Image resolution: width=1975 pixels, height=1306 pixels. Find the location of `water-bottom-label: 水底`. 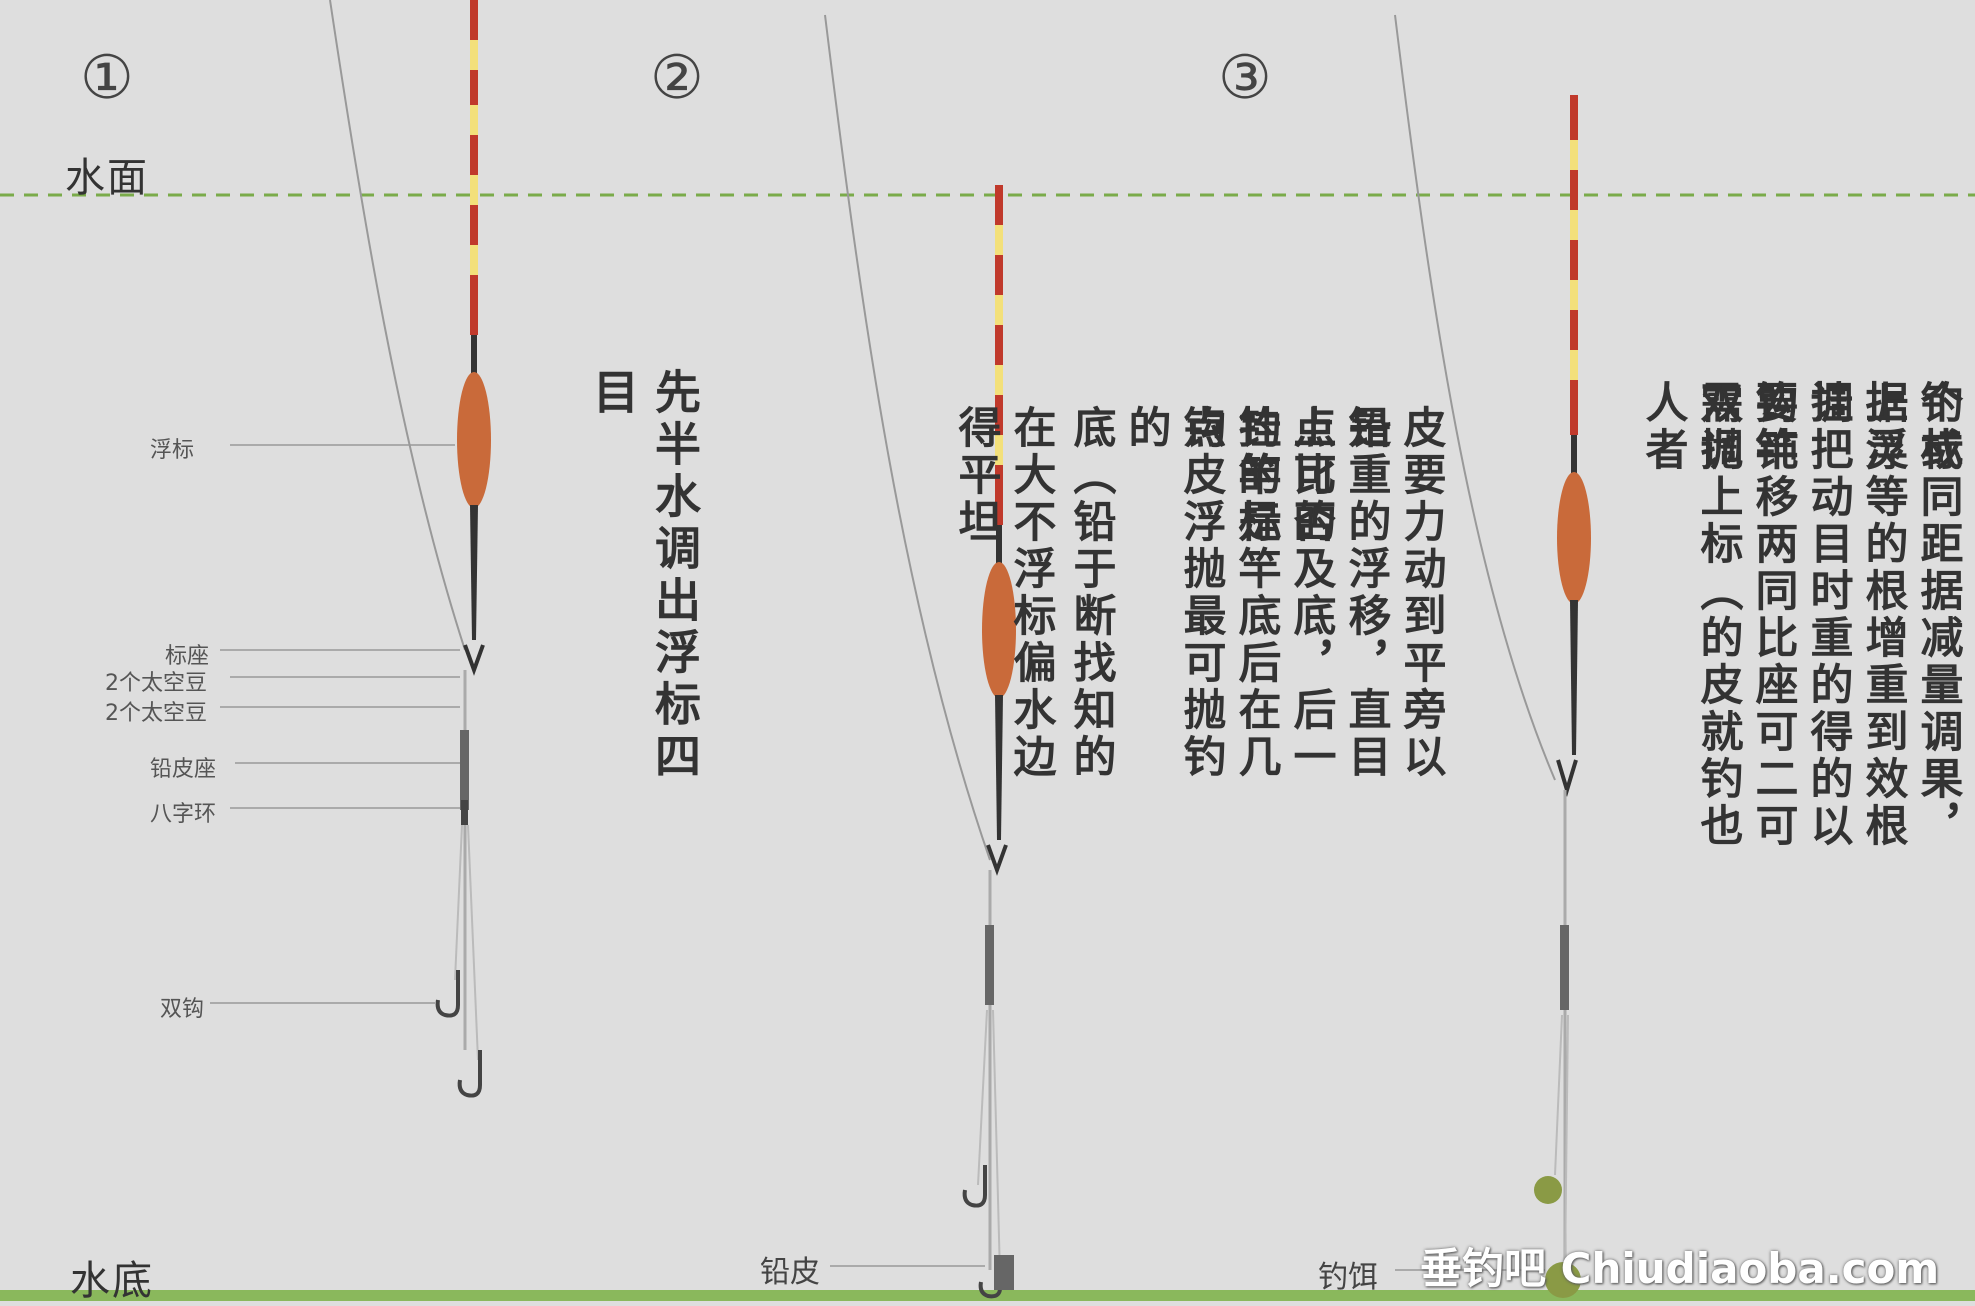

water-bottom-label: 水底 is located at coordinates (112, 1281).